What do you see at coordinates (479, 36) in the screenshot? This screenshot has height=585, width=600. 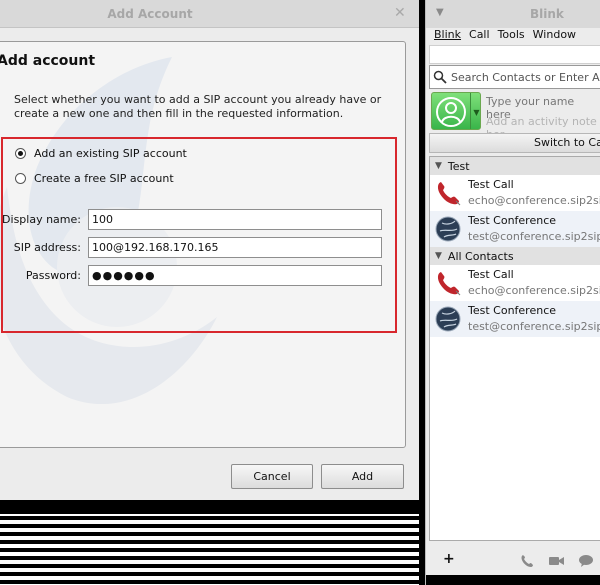 I see `menu-call: Call` at bounding box center [479, 36].